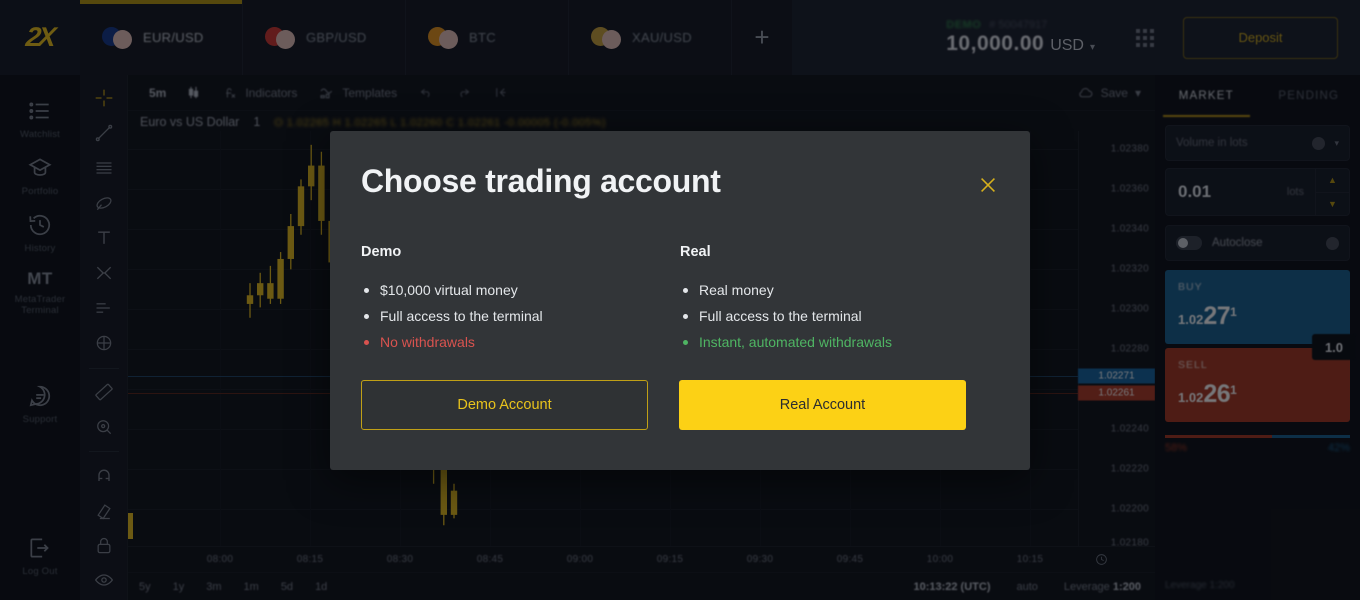  I want to click on demo-heading: Demo, so click(381, 252).